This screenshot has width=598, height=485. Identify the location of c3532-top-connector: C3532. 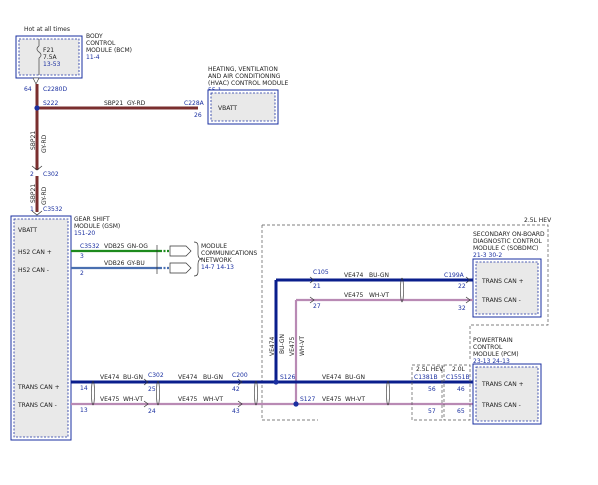
(53, 209).